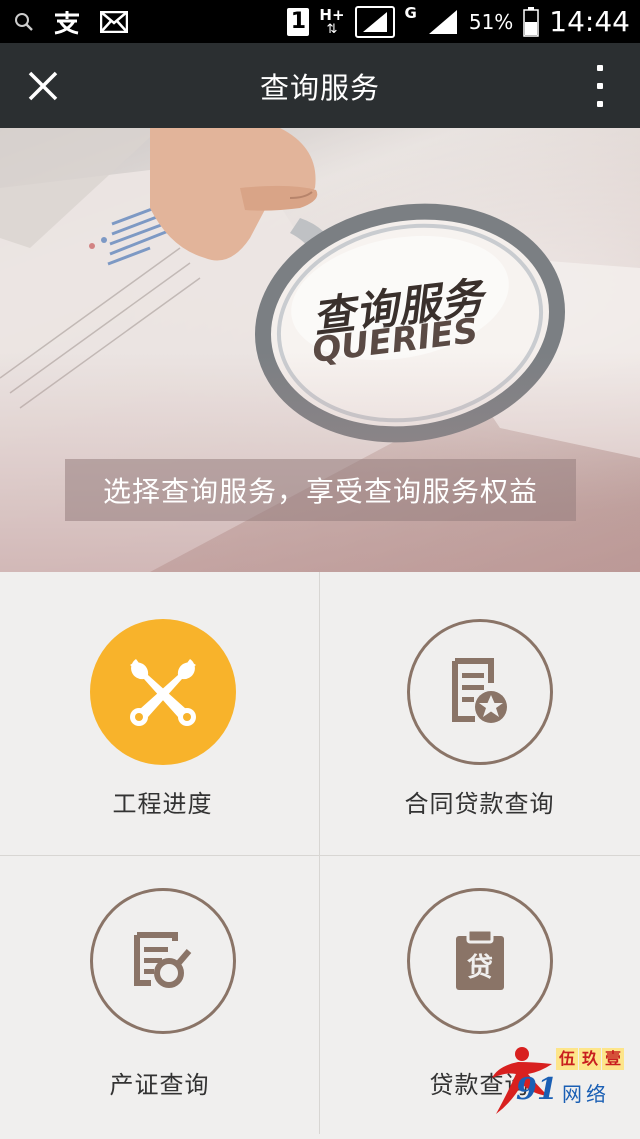  What do you see at coordinates (480, 967) in the screenshot?
I see `svg-text: 贷` at bounding box center [480, 967].